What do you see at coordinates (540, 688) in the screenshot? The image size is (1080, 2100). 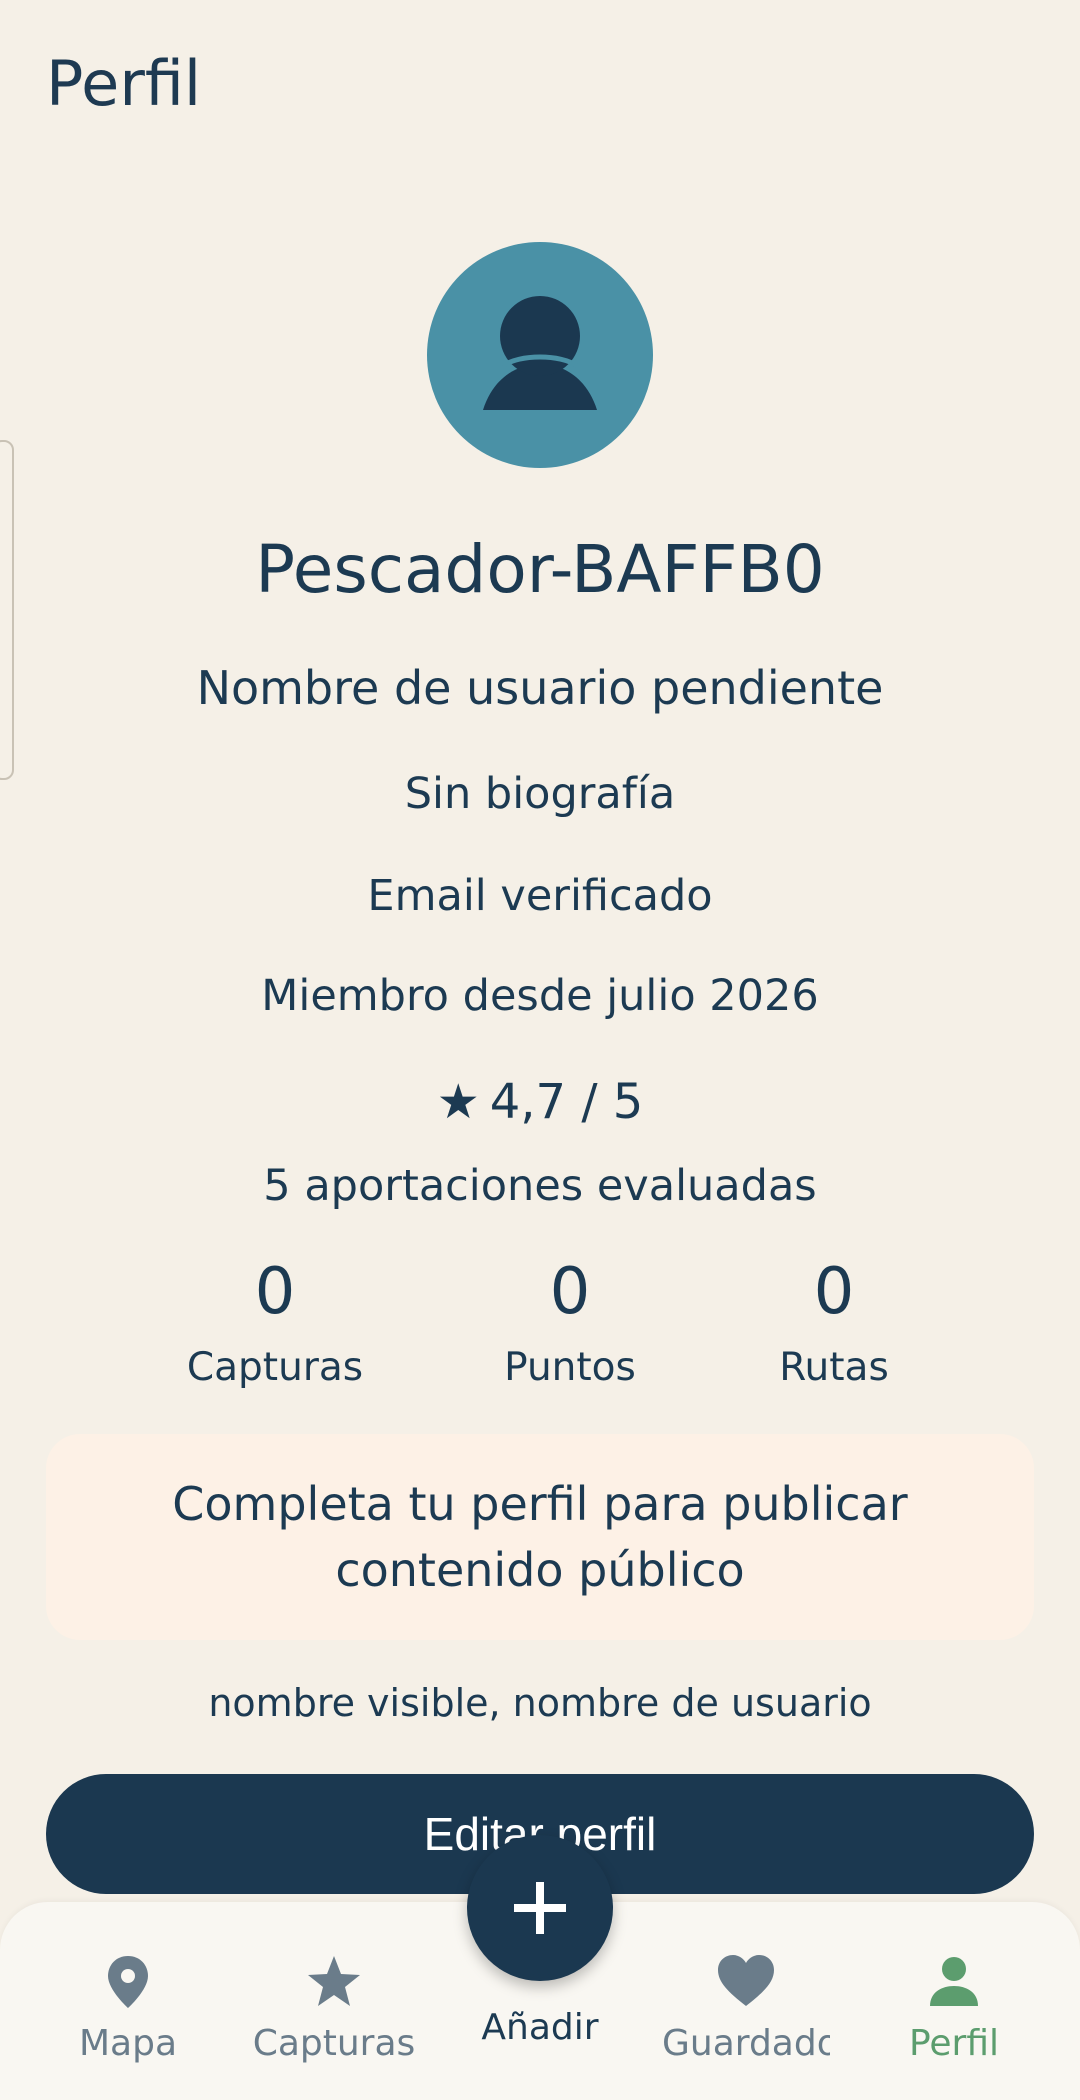 I see `username-status: Nombre de usuario pendiente` at bounding box center [540, 688].